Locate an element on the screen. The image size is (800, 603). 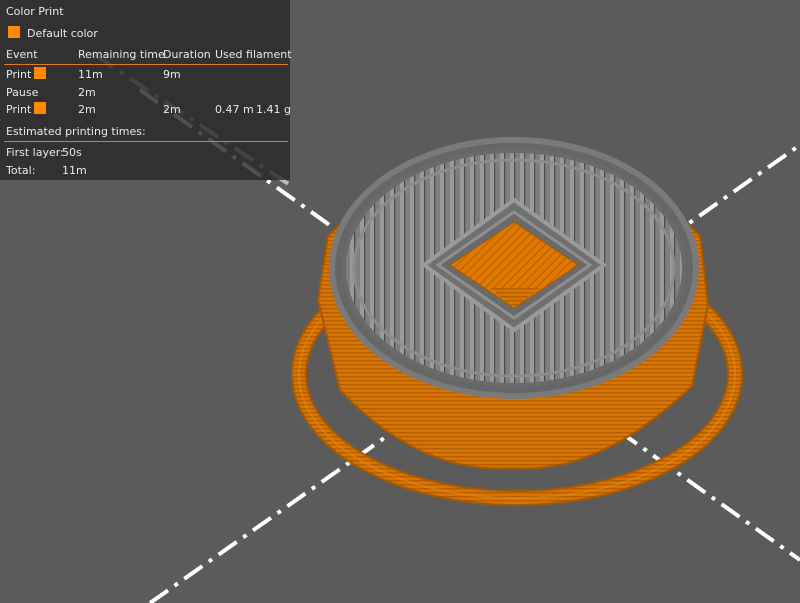
total-label: Total: is located at coordinates (21, 170).